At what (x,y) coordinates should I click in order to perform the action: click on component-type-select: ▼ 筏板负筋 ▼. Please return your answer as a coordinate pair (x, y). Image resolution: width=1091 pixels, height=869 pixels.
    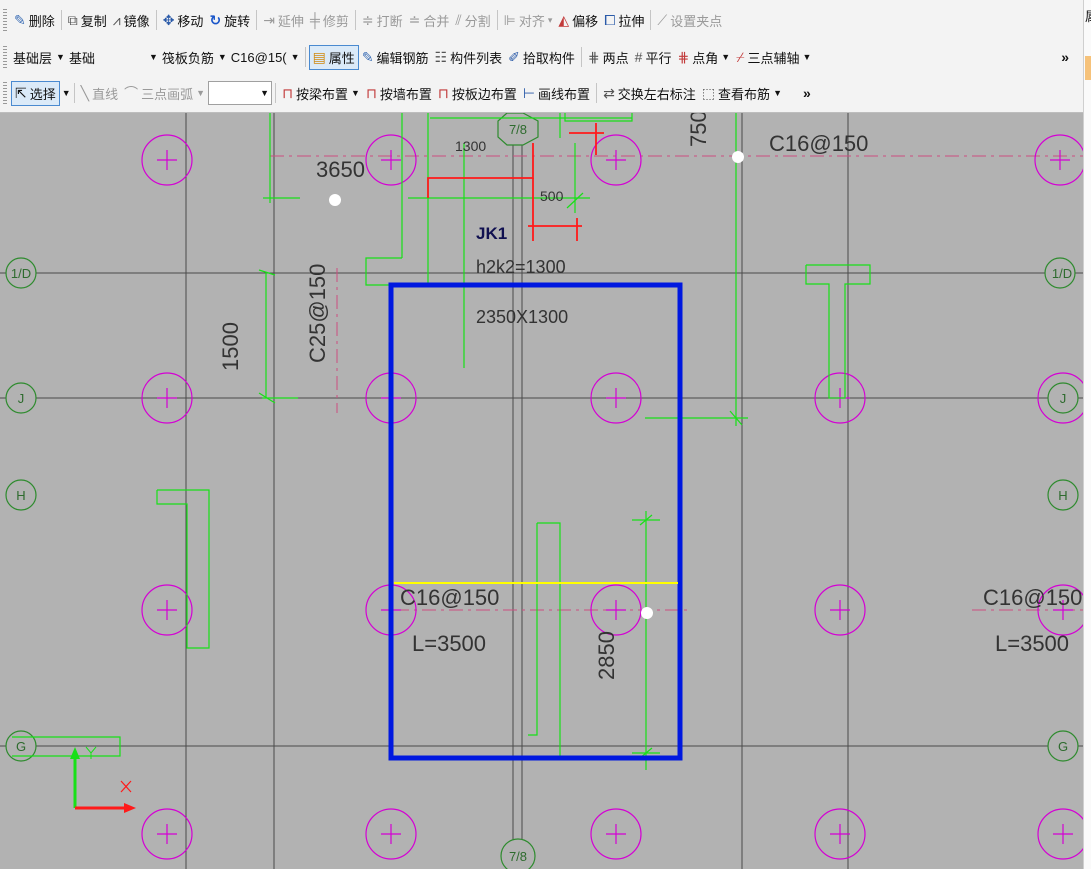
    Looking at the image, I should click on (188, 57).